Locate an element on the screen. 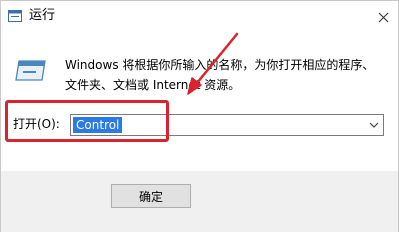 The height and width of the screenshot is (240, 399). run-app-icon is located at coordinates (15, 16).